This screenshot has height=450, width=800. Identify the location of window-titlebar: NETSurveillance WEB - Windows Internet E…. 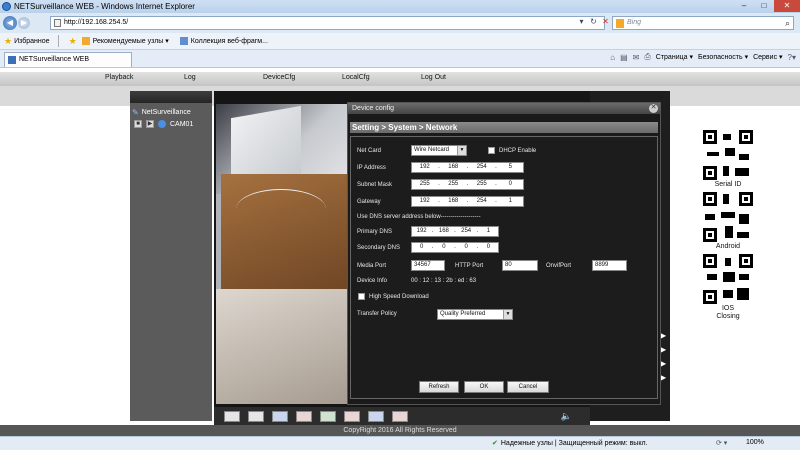
(400, 6).